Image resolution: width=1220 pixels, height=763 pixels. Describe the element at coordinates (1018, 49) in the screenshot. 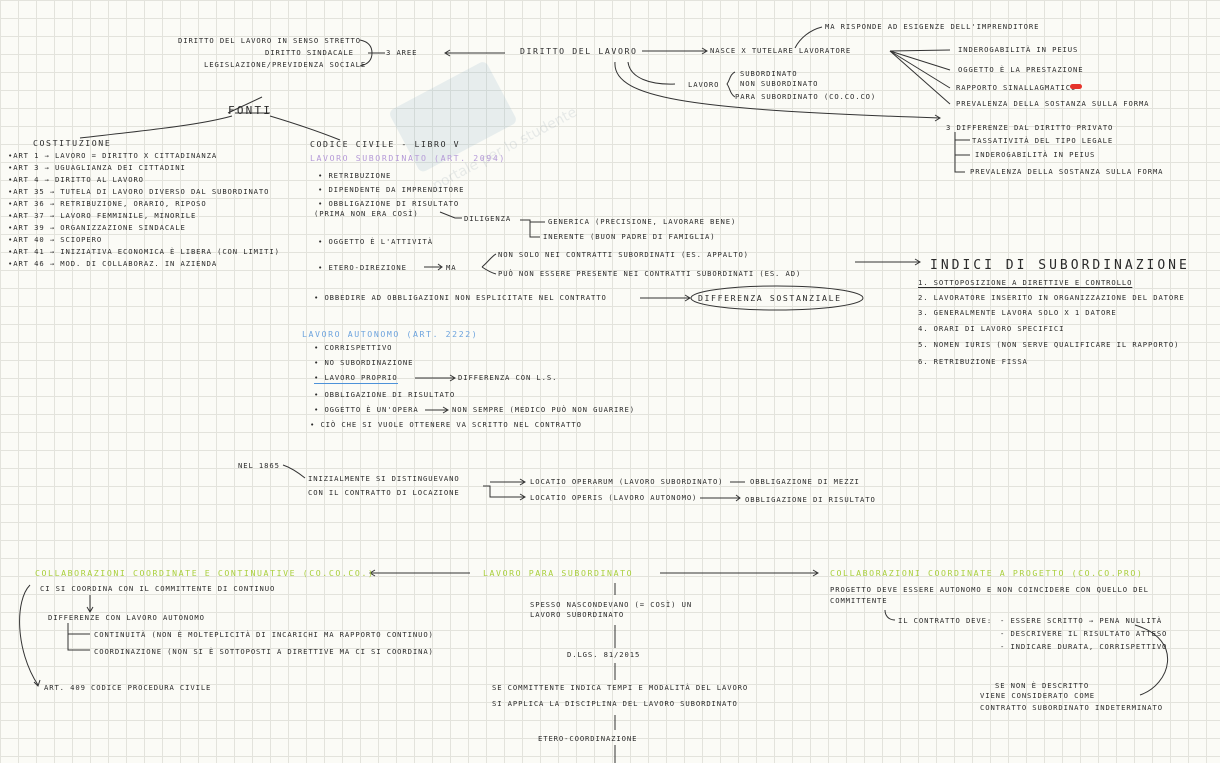

I see `principio-1: INDEROGABILITÀ IN PEIUS` at that location.